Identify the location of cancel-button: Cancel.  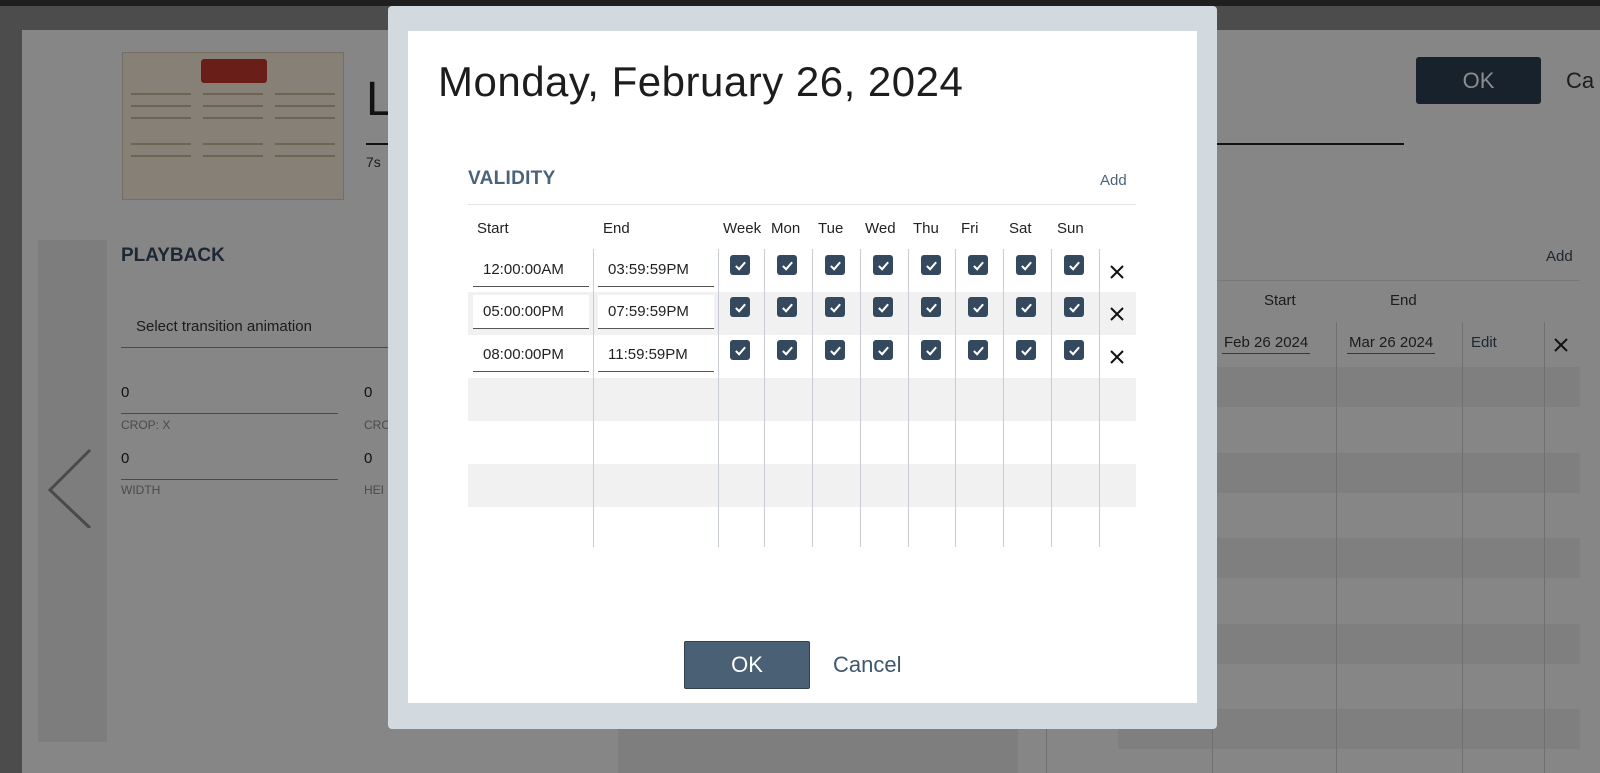
(867, 665).